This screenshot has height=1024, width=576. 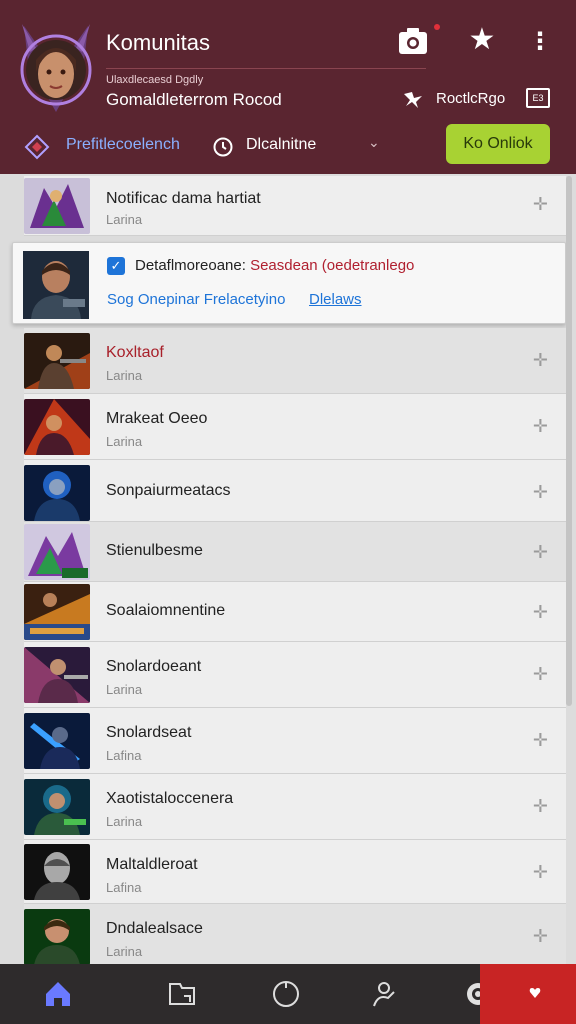 I want to click on page-title: Komunitas, so click(x=158, y=42).